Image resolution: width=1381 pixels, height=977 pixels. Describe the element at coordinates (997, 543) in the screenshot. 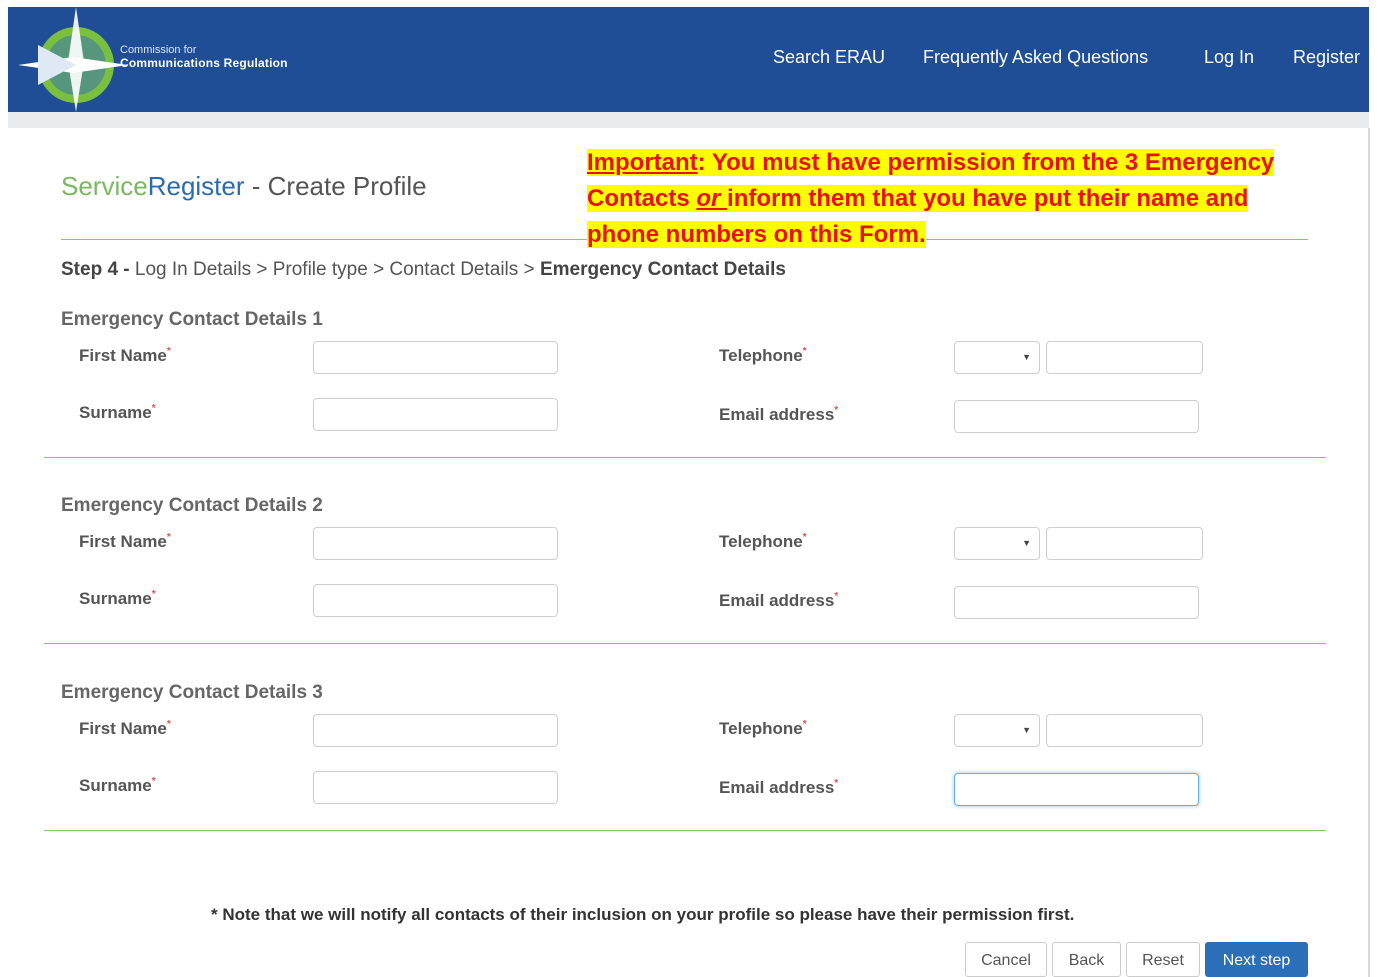

I see `phone-prefix-select-2: ▼` at that location.